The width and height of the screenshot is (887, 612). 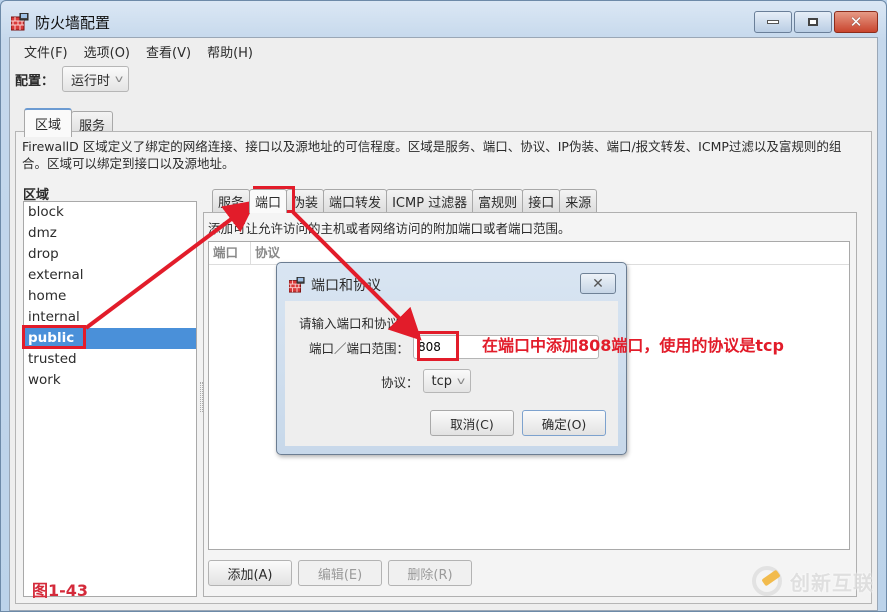 I want to click on watermark: 创新互联, so click(x=813, y=581).